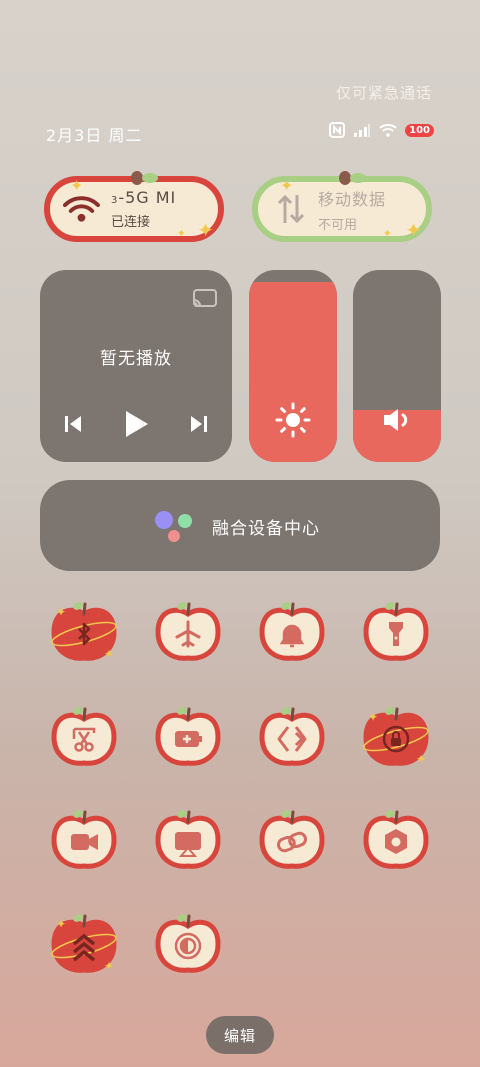 This screenshot has width=480, height=1067. Describe the element at coordinates (84, 944) in the screenshot. I see `toggle-performance: ✦ ✦` at that location.